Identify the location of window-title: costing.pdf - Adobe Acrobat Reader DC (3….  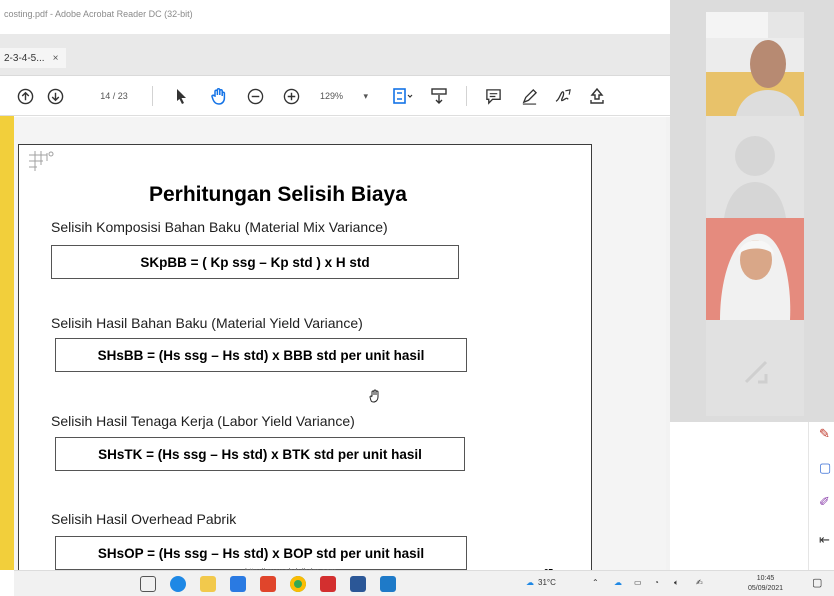
(98, 14).